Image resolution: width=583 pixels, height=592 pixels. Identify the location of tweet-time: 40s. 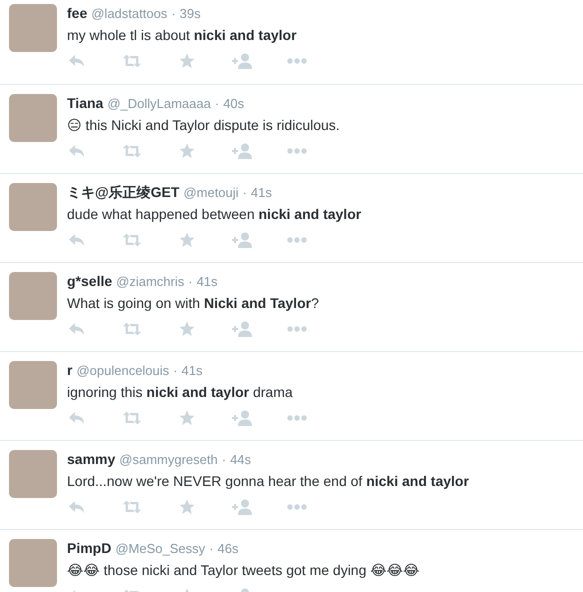
(233, 104).